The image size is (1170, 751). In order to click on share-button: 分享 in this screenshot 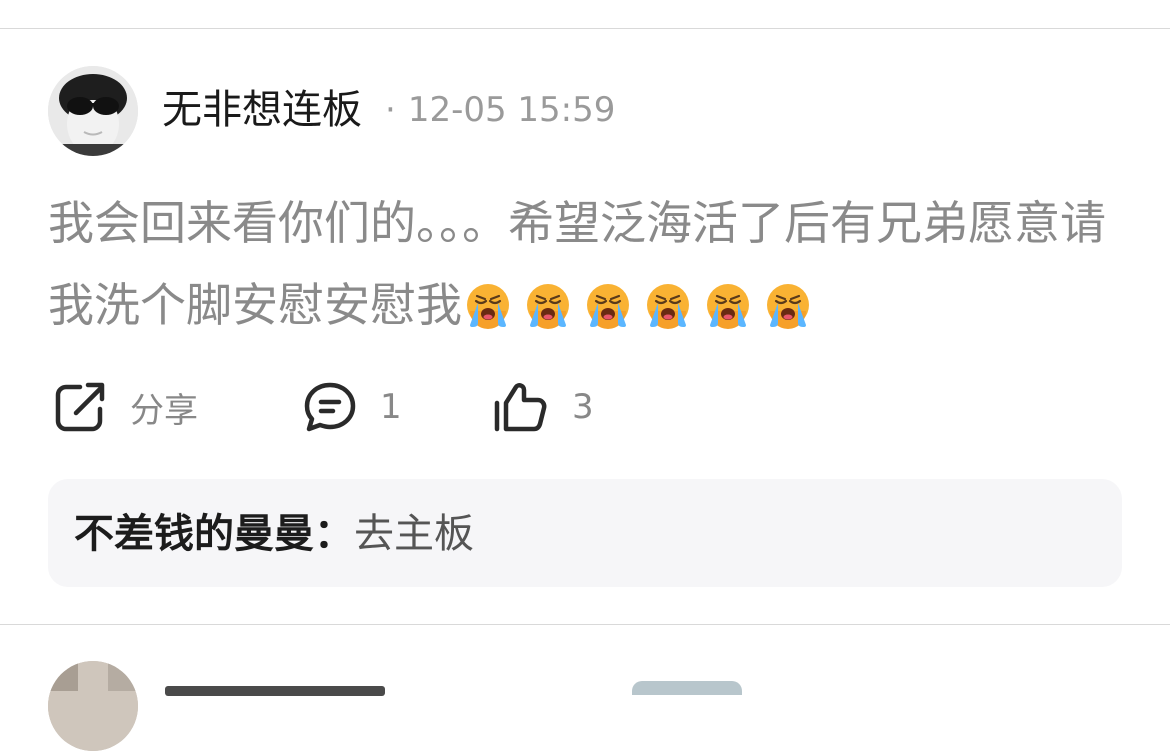, I will do `click(125, 407)`.